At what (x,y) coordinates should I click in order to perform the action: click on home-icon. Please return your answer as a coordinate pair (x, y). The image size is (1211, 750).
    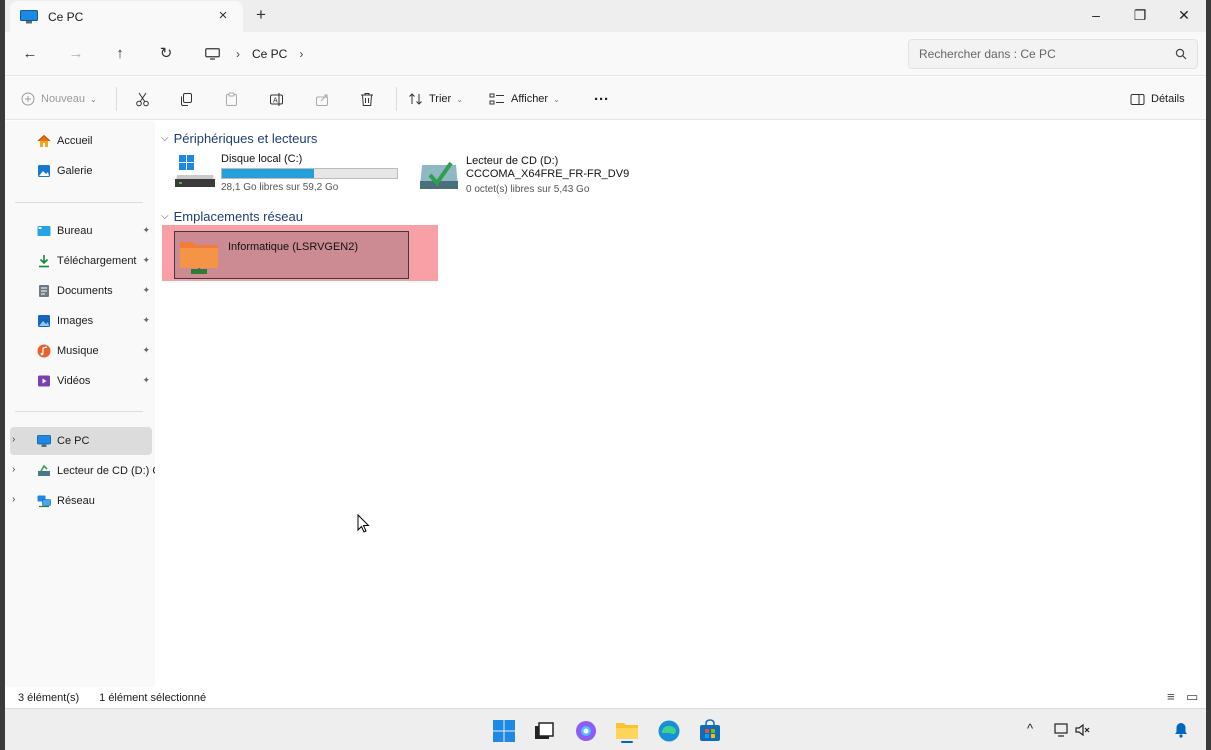
    Looking at the image, I should click on (44, 140).